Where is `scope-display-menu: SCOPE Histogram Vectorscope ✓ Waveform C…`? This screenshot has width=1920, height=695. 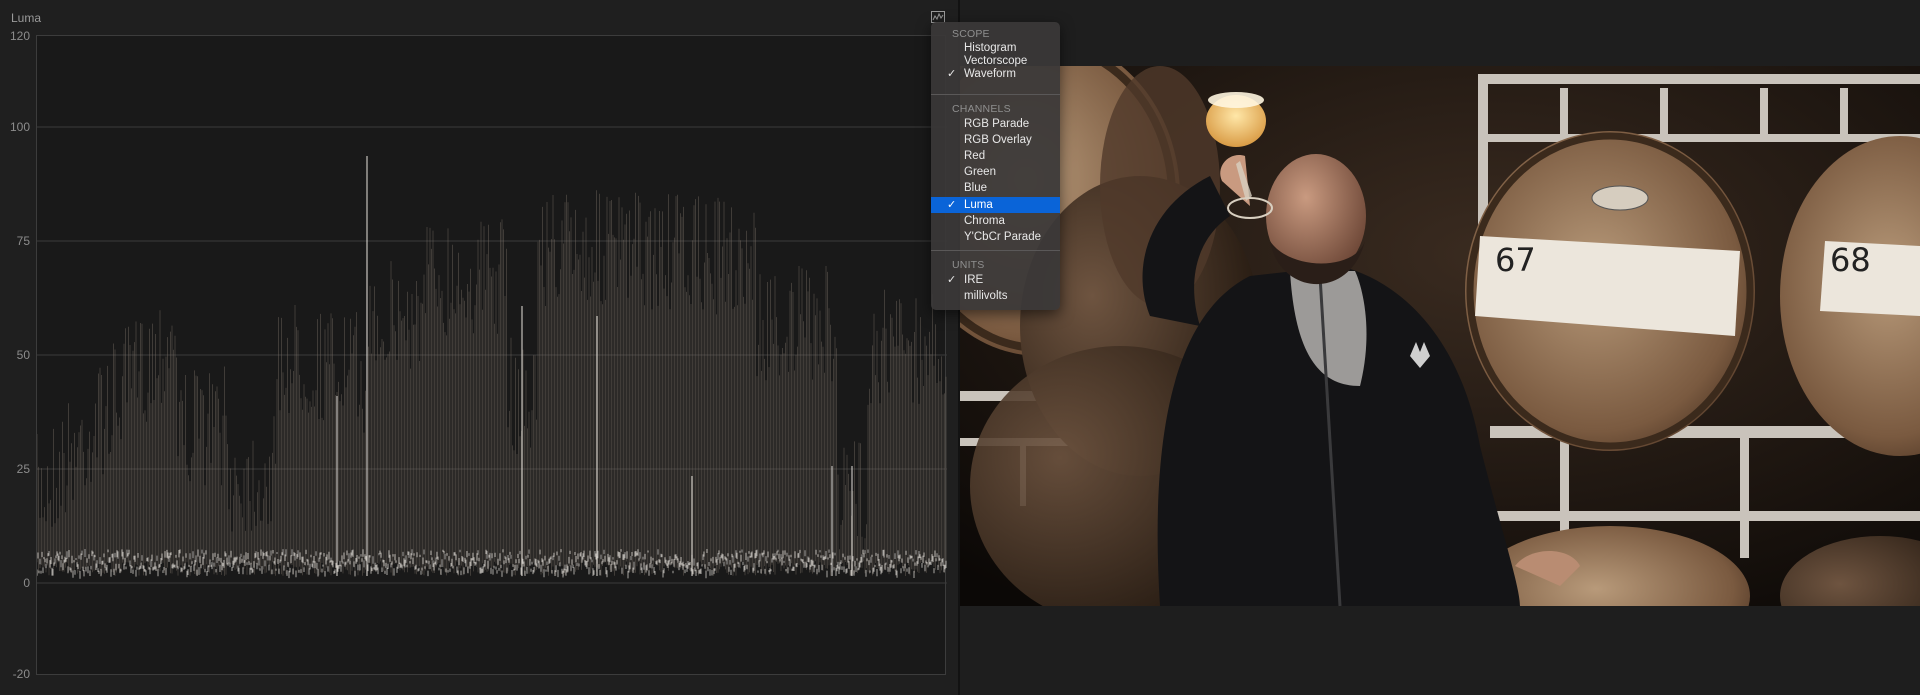
scope-display-menu: SCOPE Histogram Vectorscope ✓ Waveform C… is located at coordinates (995, 166).